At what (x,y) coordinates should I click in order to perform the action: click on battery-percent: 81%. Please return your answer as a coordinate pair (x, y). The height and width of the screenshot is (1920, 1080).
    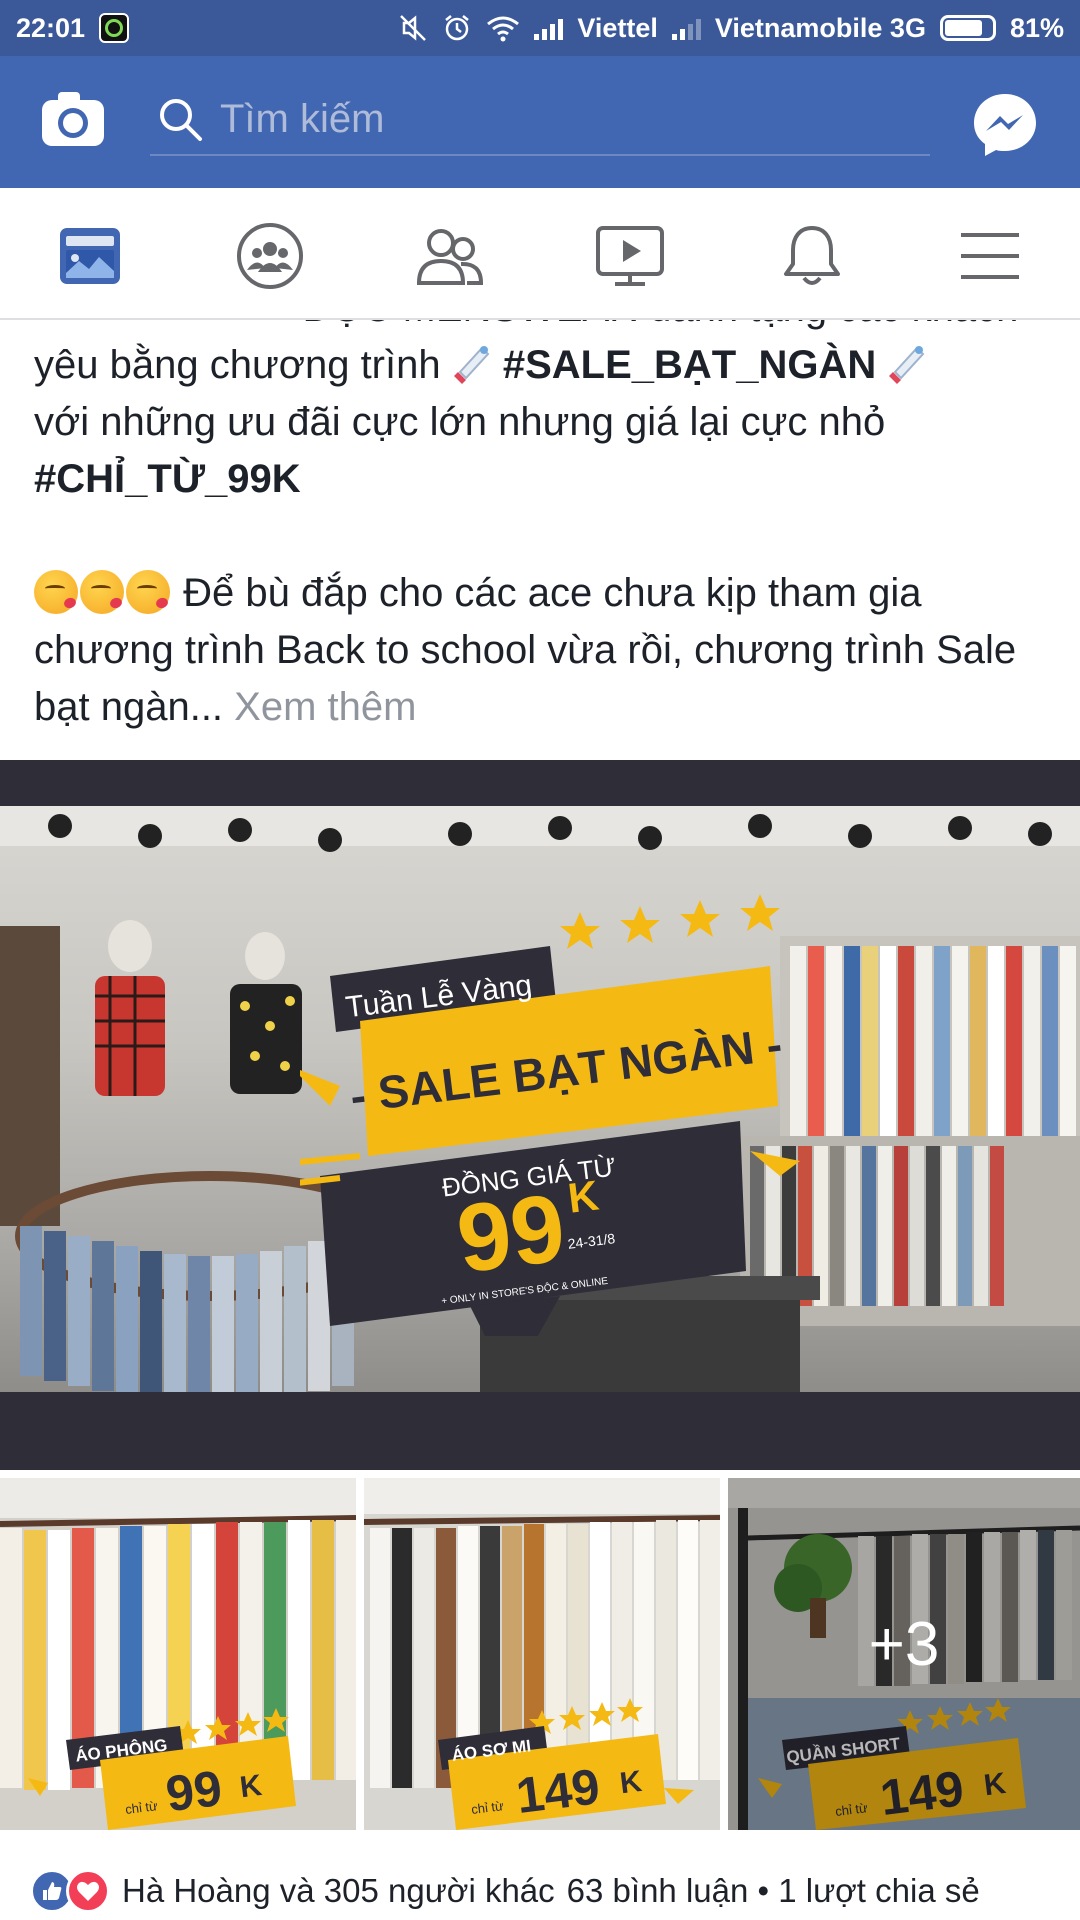
    Looking at the image, I should click on (1036, 27).